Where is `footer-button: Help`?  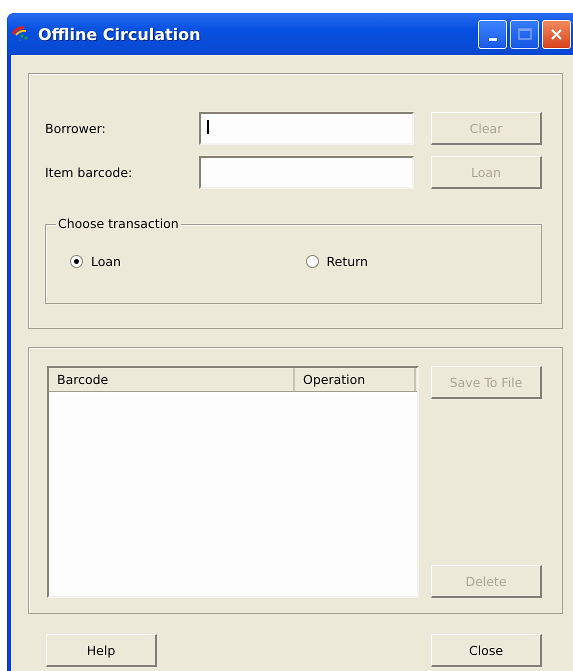 footer-button: Help is located at coordinates (101, 650).